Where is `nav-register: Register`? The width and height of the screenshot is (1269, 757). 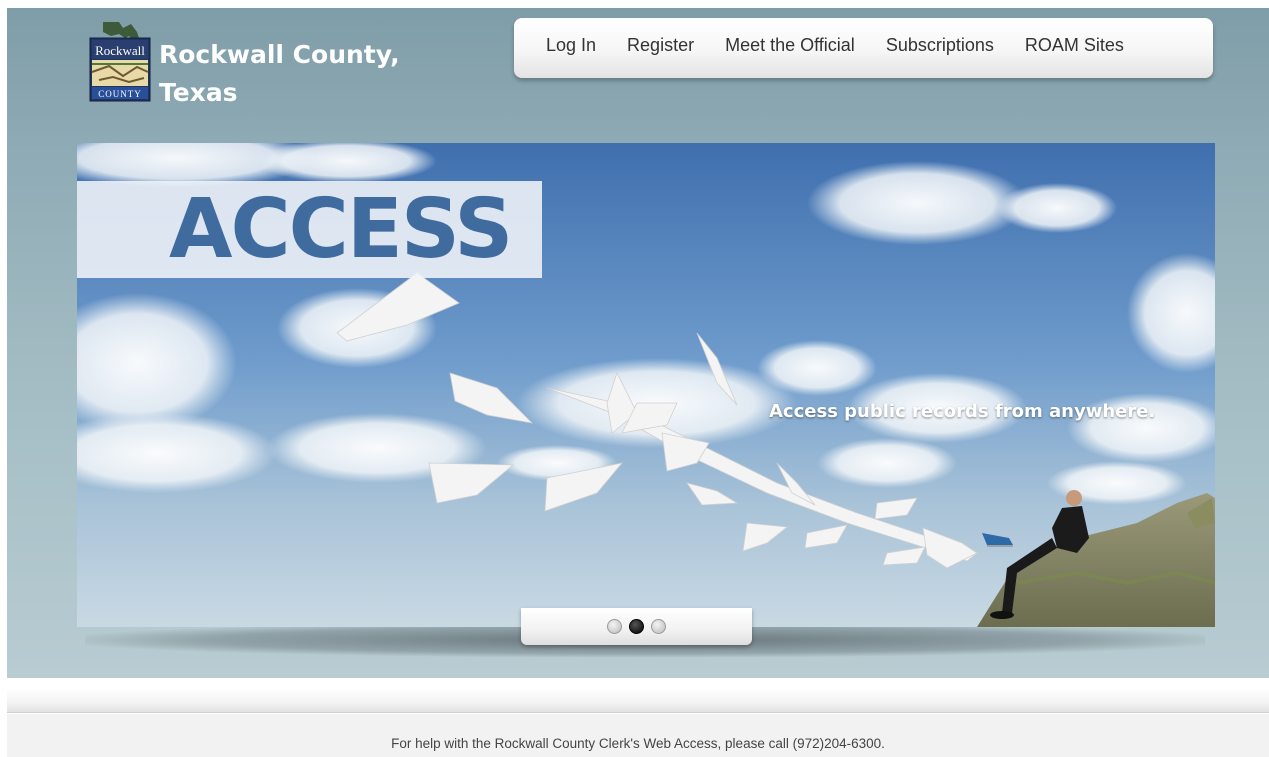 nav-register: Register is located at coordinates (660, 45).